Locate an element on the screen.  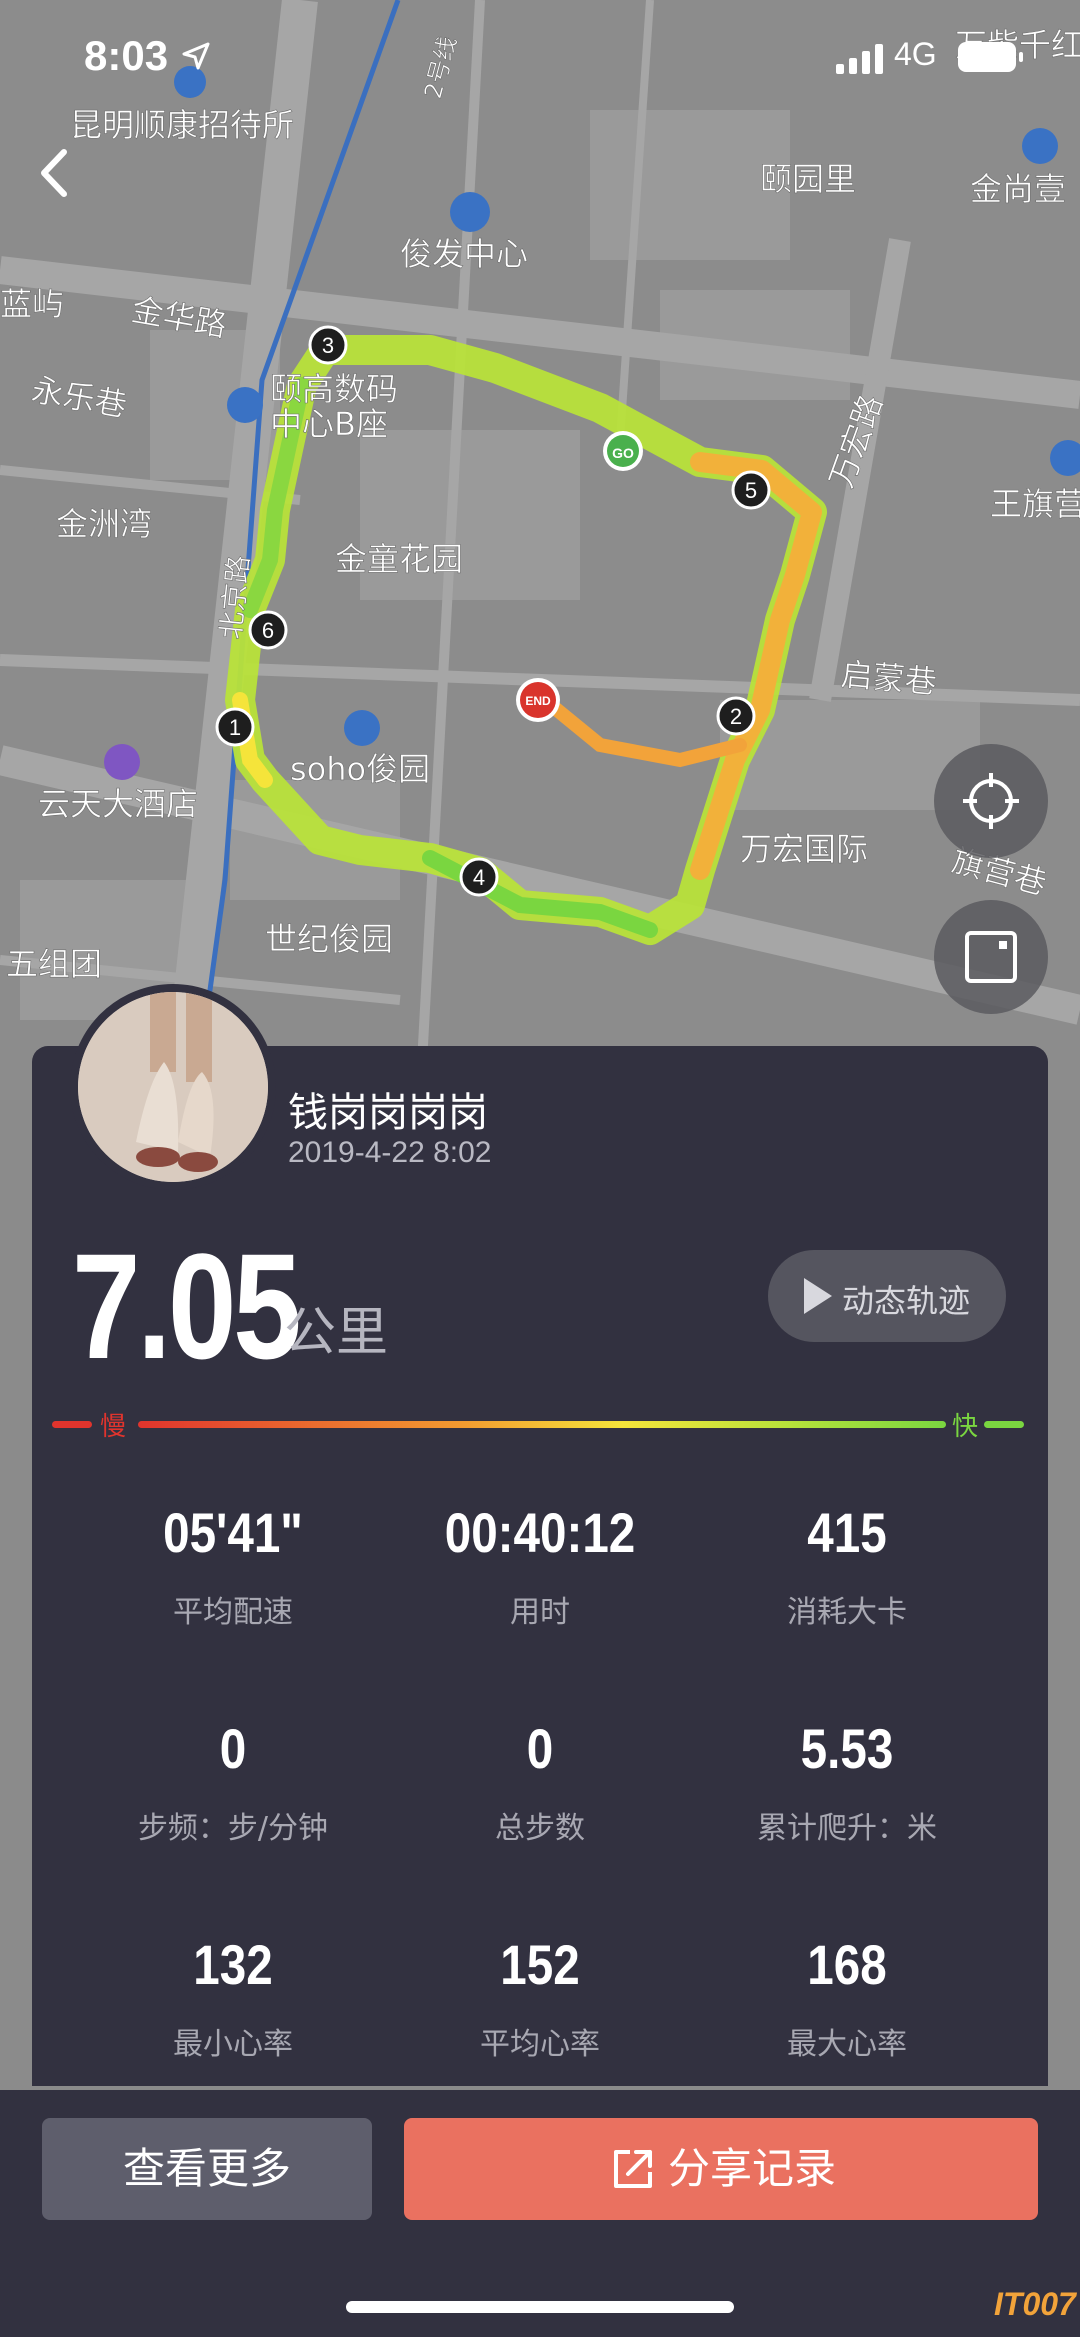
map-label: 王旗营 is located at coordinates (1035, 504).